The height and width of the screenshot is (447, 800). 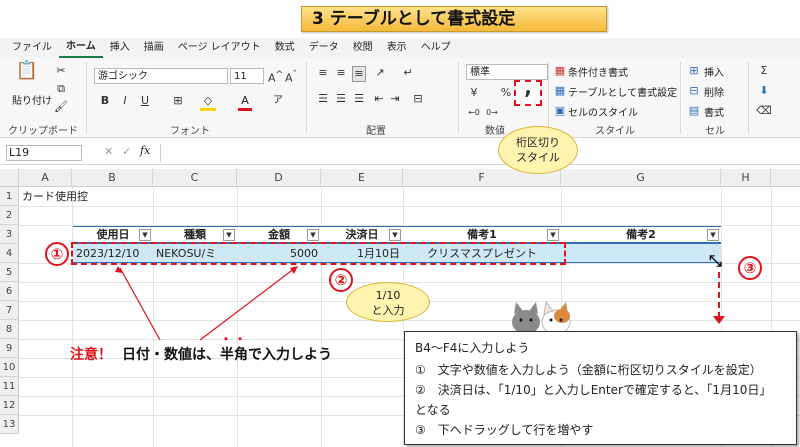 I want to click on warning-prefix: 注意！, so click(x=91, y=355).